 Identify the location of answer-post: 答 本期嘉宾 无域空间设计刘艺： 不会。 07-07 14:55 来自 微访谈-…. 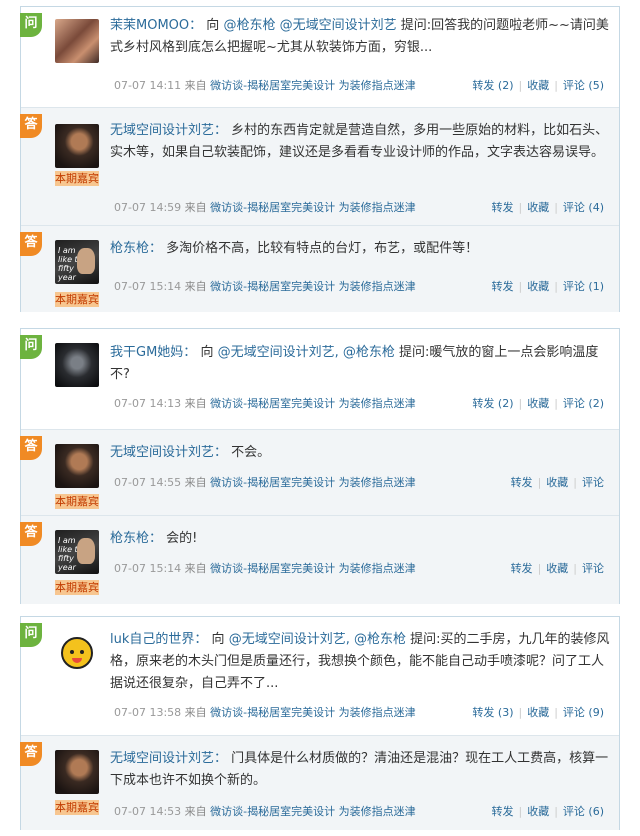
(319, 472).